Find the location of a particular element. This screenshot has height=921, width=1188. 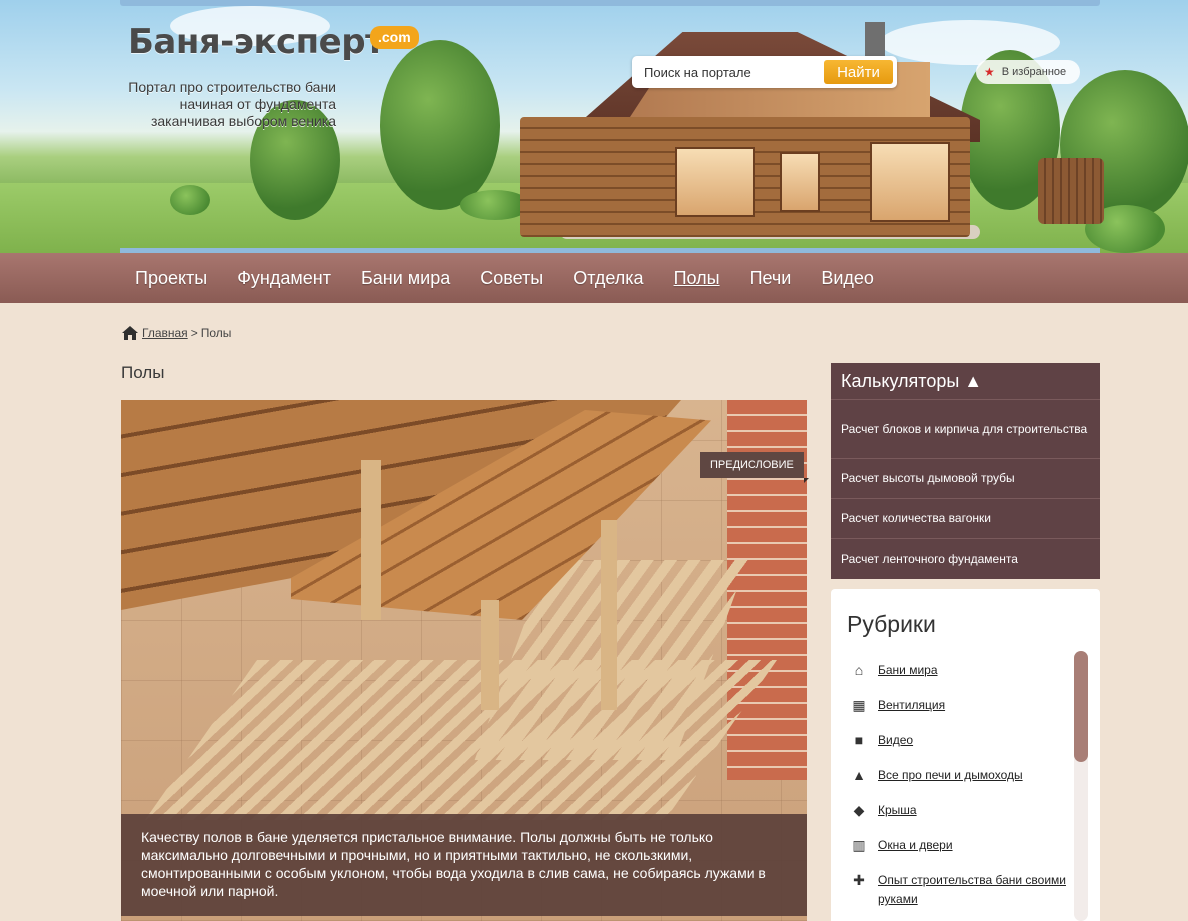

search-input is located at coordinates (728, 72).